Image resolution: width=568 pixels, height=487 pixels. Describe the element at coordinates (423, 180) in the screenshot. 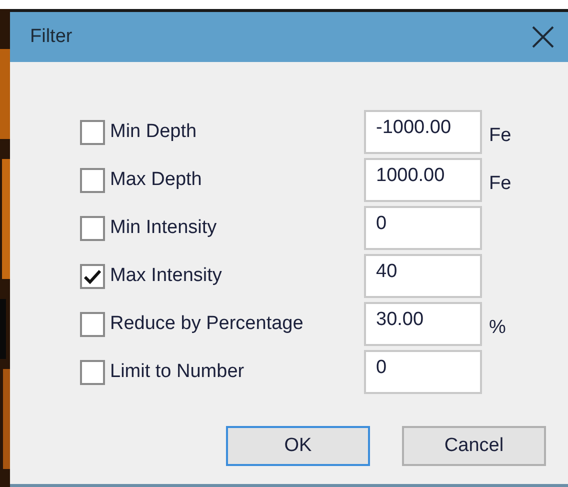

I see `input-field: 1000.00` at that location.